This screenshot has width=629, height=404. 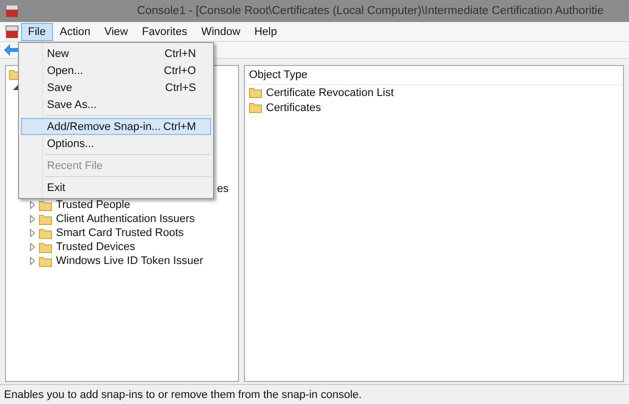 What do you see at coordinates (116, 53) in the screenshot?
I see `menu-item: New Ctrl+N` at bounding box center [116, 53].